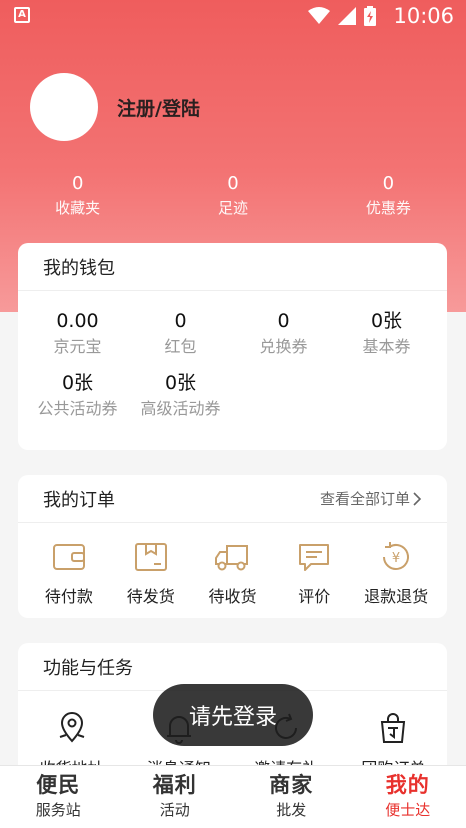 Image resolution: width=466 pixels, height=828 pixels. I want to click on order-pending-shipment: 待发货, so click(151, 572).